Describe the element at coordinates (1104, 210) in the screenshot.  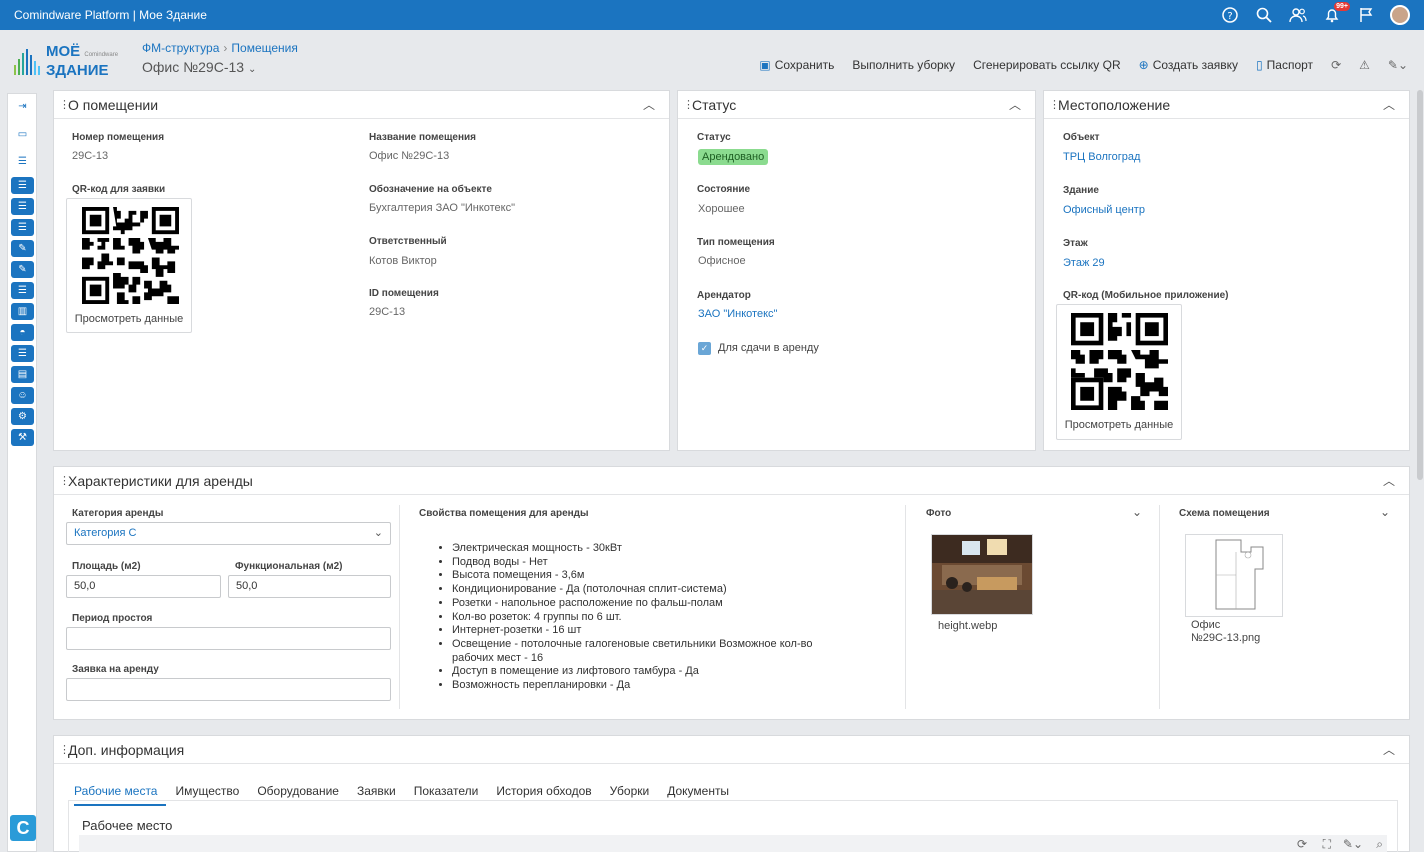
I see `building-link: Офисный центр` at that location.